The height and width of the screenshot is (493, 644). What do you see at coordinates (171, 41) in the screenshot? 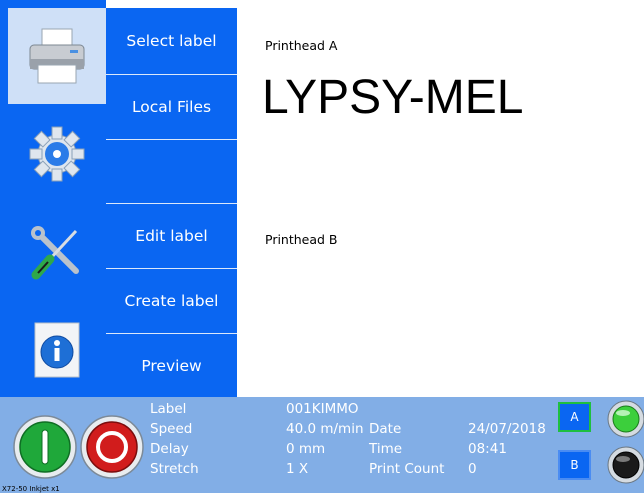
I see `select-label-button: Select label` at bounding box center [171, 41].